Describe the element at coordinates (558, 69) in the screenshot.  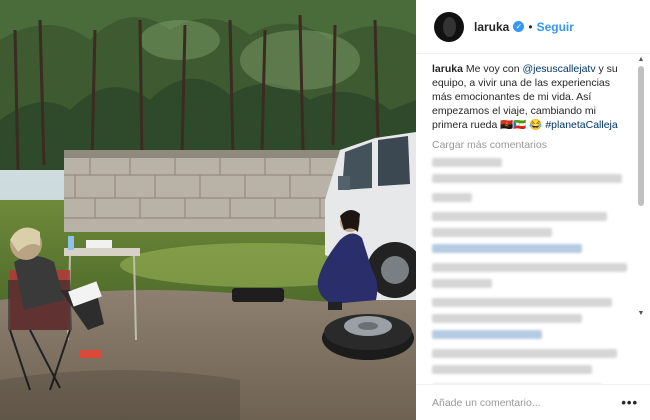
I see `caption-mention-link: @jesuscallejatv` at that location.